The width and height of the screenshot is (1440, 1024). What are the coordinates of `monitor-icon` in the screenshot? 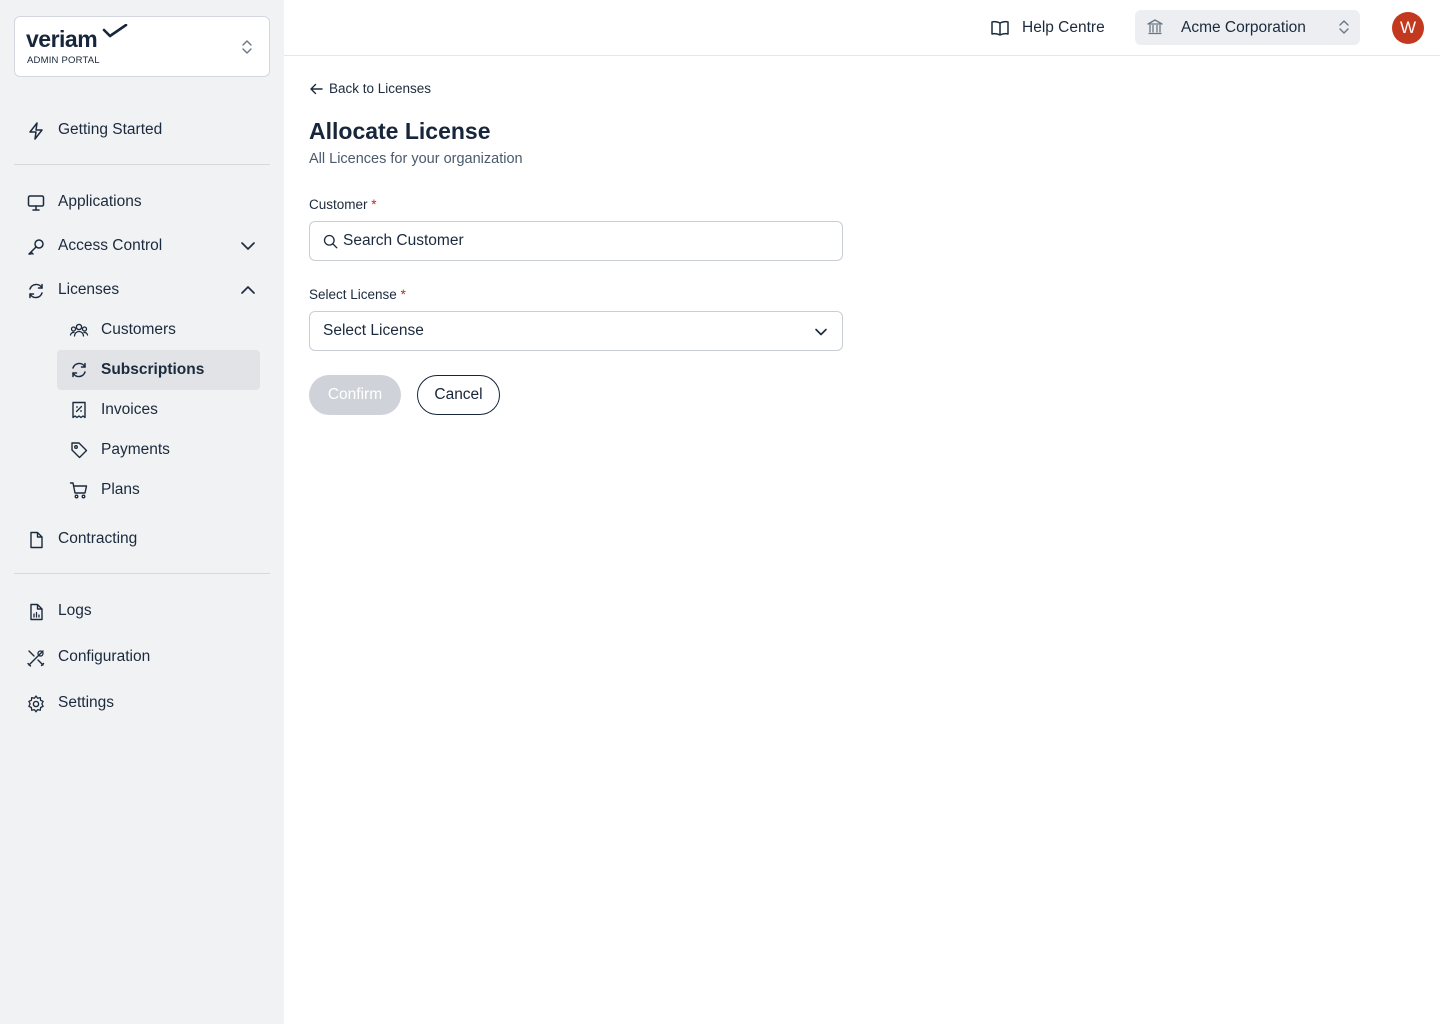 It's located at (36, 203).